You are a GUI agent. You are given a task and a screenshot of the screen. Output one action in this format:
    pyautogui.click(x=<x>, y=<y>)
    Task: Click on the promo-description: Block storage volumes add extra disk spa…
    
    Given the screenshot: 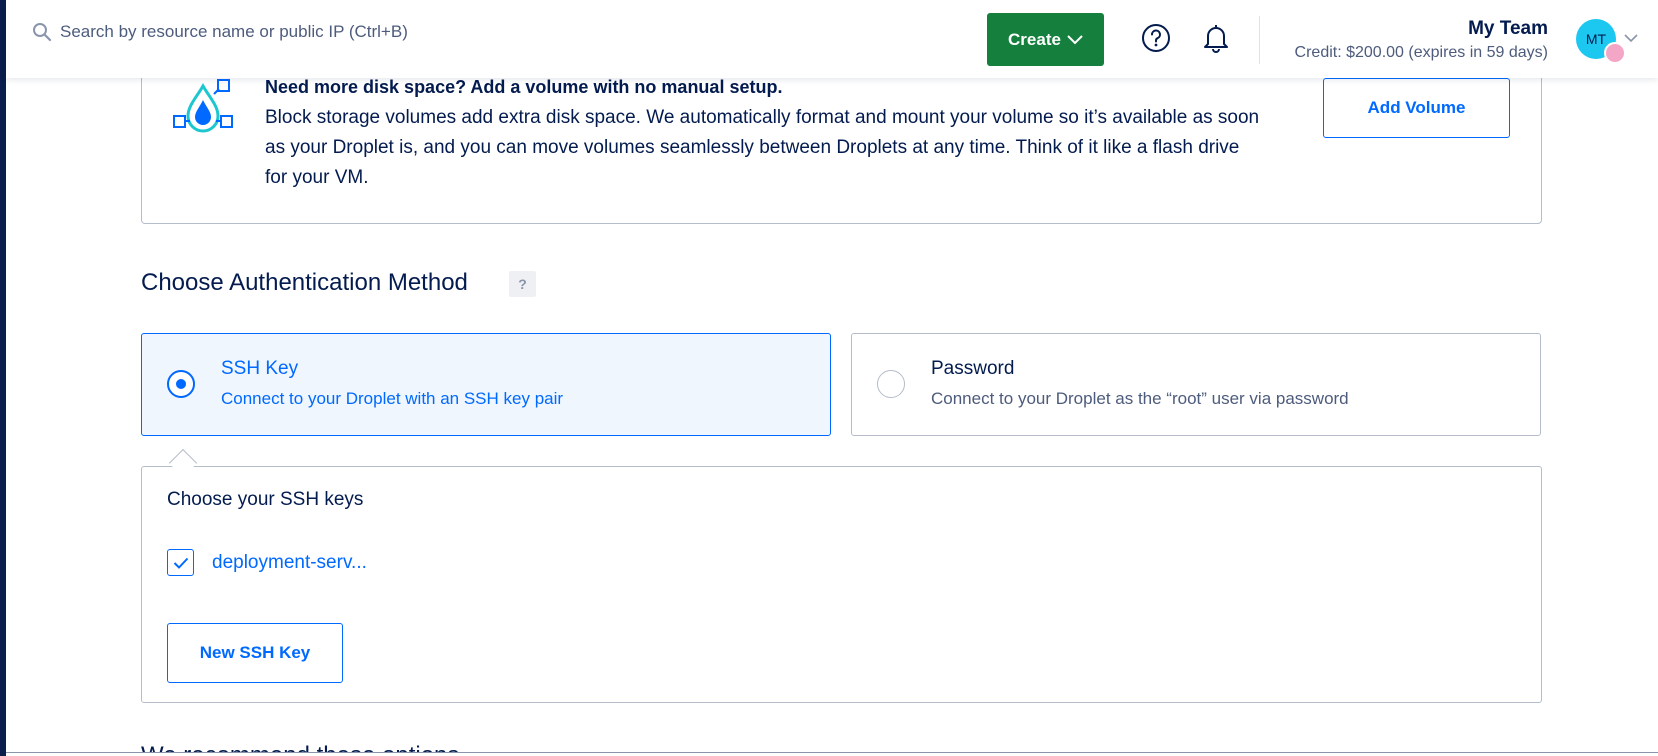 What is the action you would take?
    pyautogui.click(x=762, y=147)
    